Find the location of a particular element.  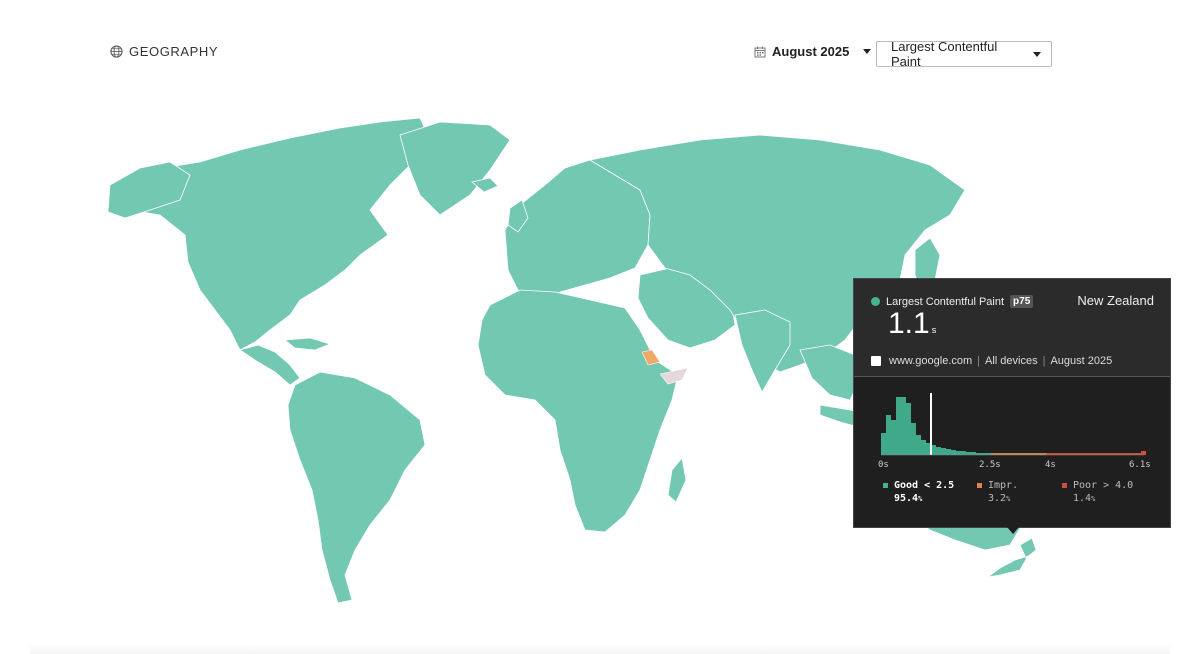

tooltip-device: All devices is located at coordinates (1011, 361).